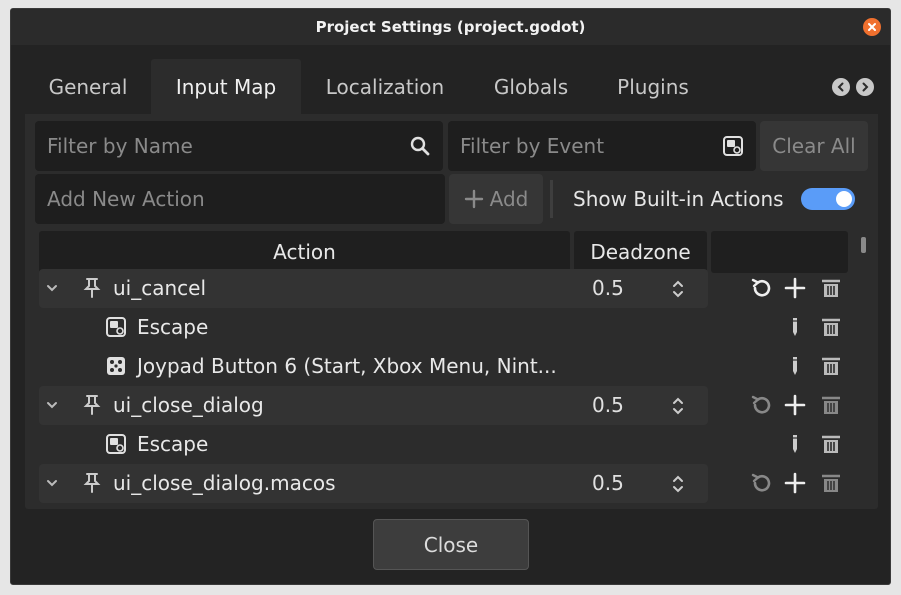 Image resolution: width=901 pixels, height=595 pixels. Describe the element at coordinates (304, 252) in the screenshot. I see `column-header-action: Action` at that location.